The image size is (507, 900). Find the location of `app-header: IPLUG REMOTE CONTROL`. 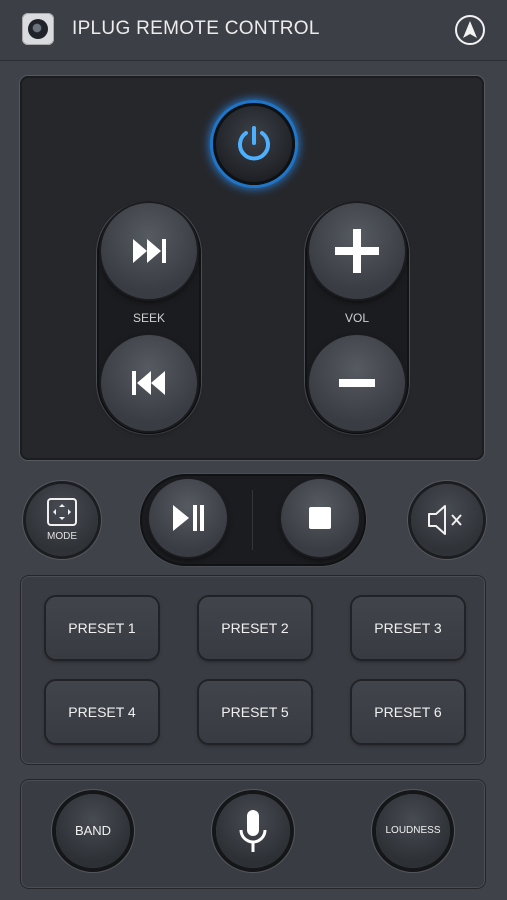

app-header: IPLUG REMOTE CONTROL is located at coordinates (253, 30).